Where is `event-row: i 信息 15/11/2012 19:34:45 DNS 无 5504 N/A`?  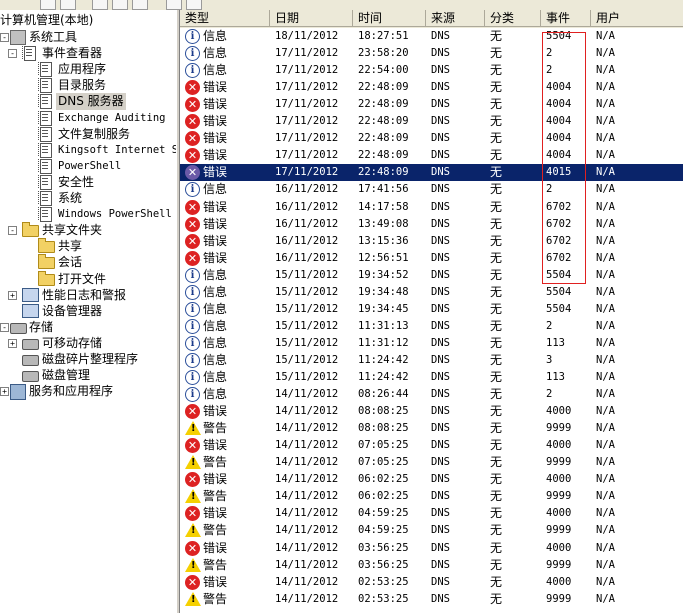
event-row: i 信息 15/11/2012 19:34:45 DNS 无 5504 N/A is located at coordinates (431, 309).